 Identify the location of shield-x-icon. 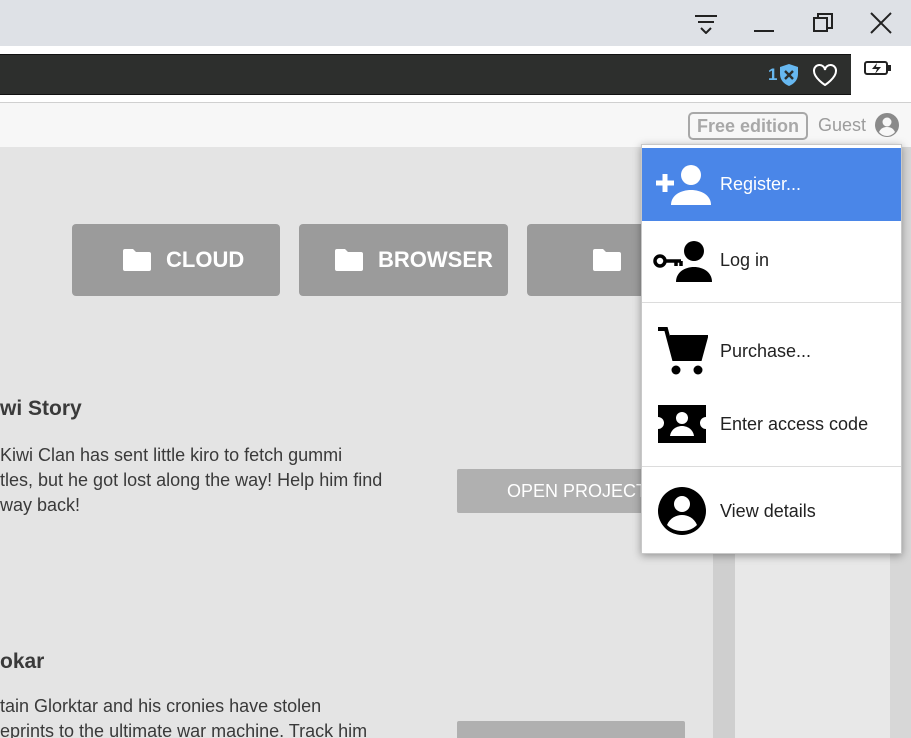
(789, 75).